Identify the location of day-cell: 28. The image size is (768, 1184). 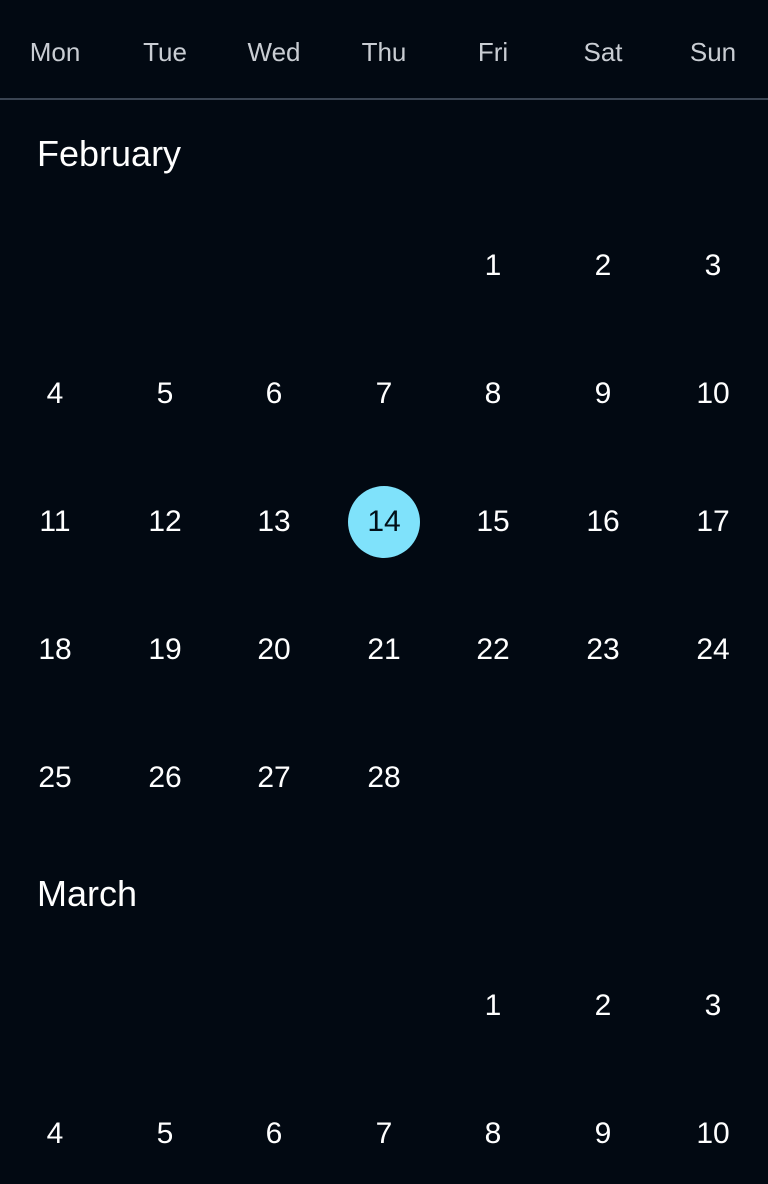
(384, 778).